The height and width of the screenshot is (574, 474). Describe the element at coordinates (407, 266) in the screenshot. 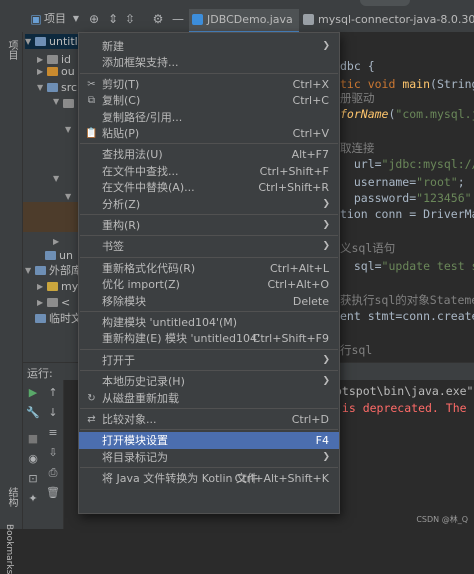

I see `code-line: sql="update test set` at that location.